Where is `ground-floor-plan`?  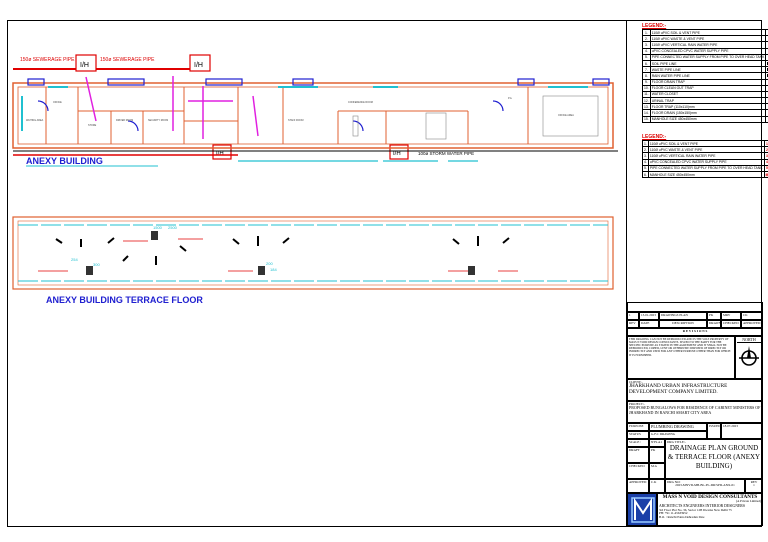
ground-floor-plan is located at coordinates (315, 116).